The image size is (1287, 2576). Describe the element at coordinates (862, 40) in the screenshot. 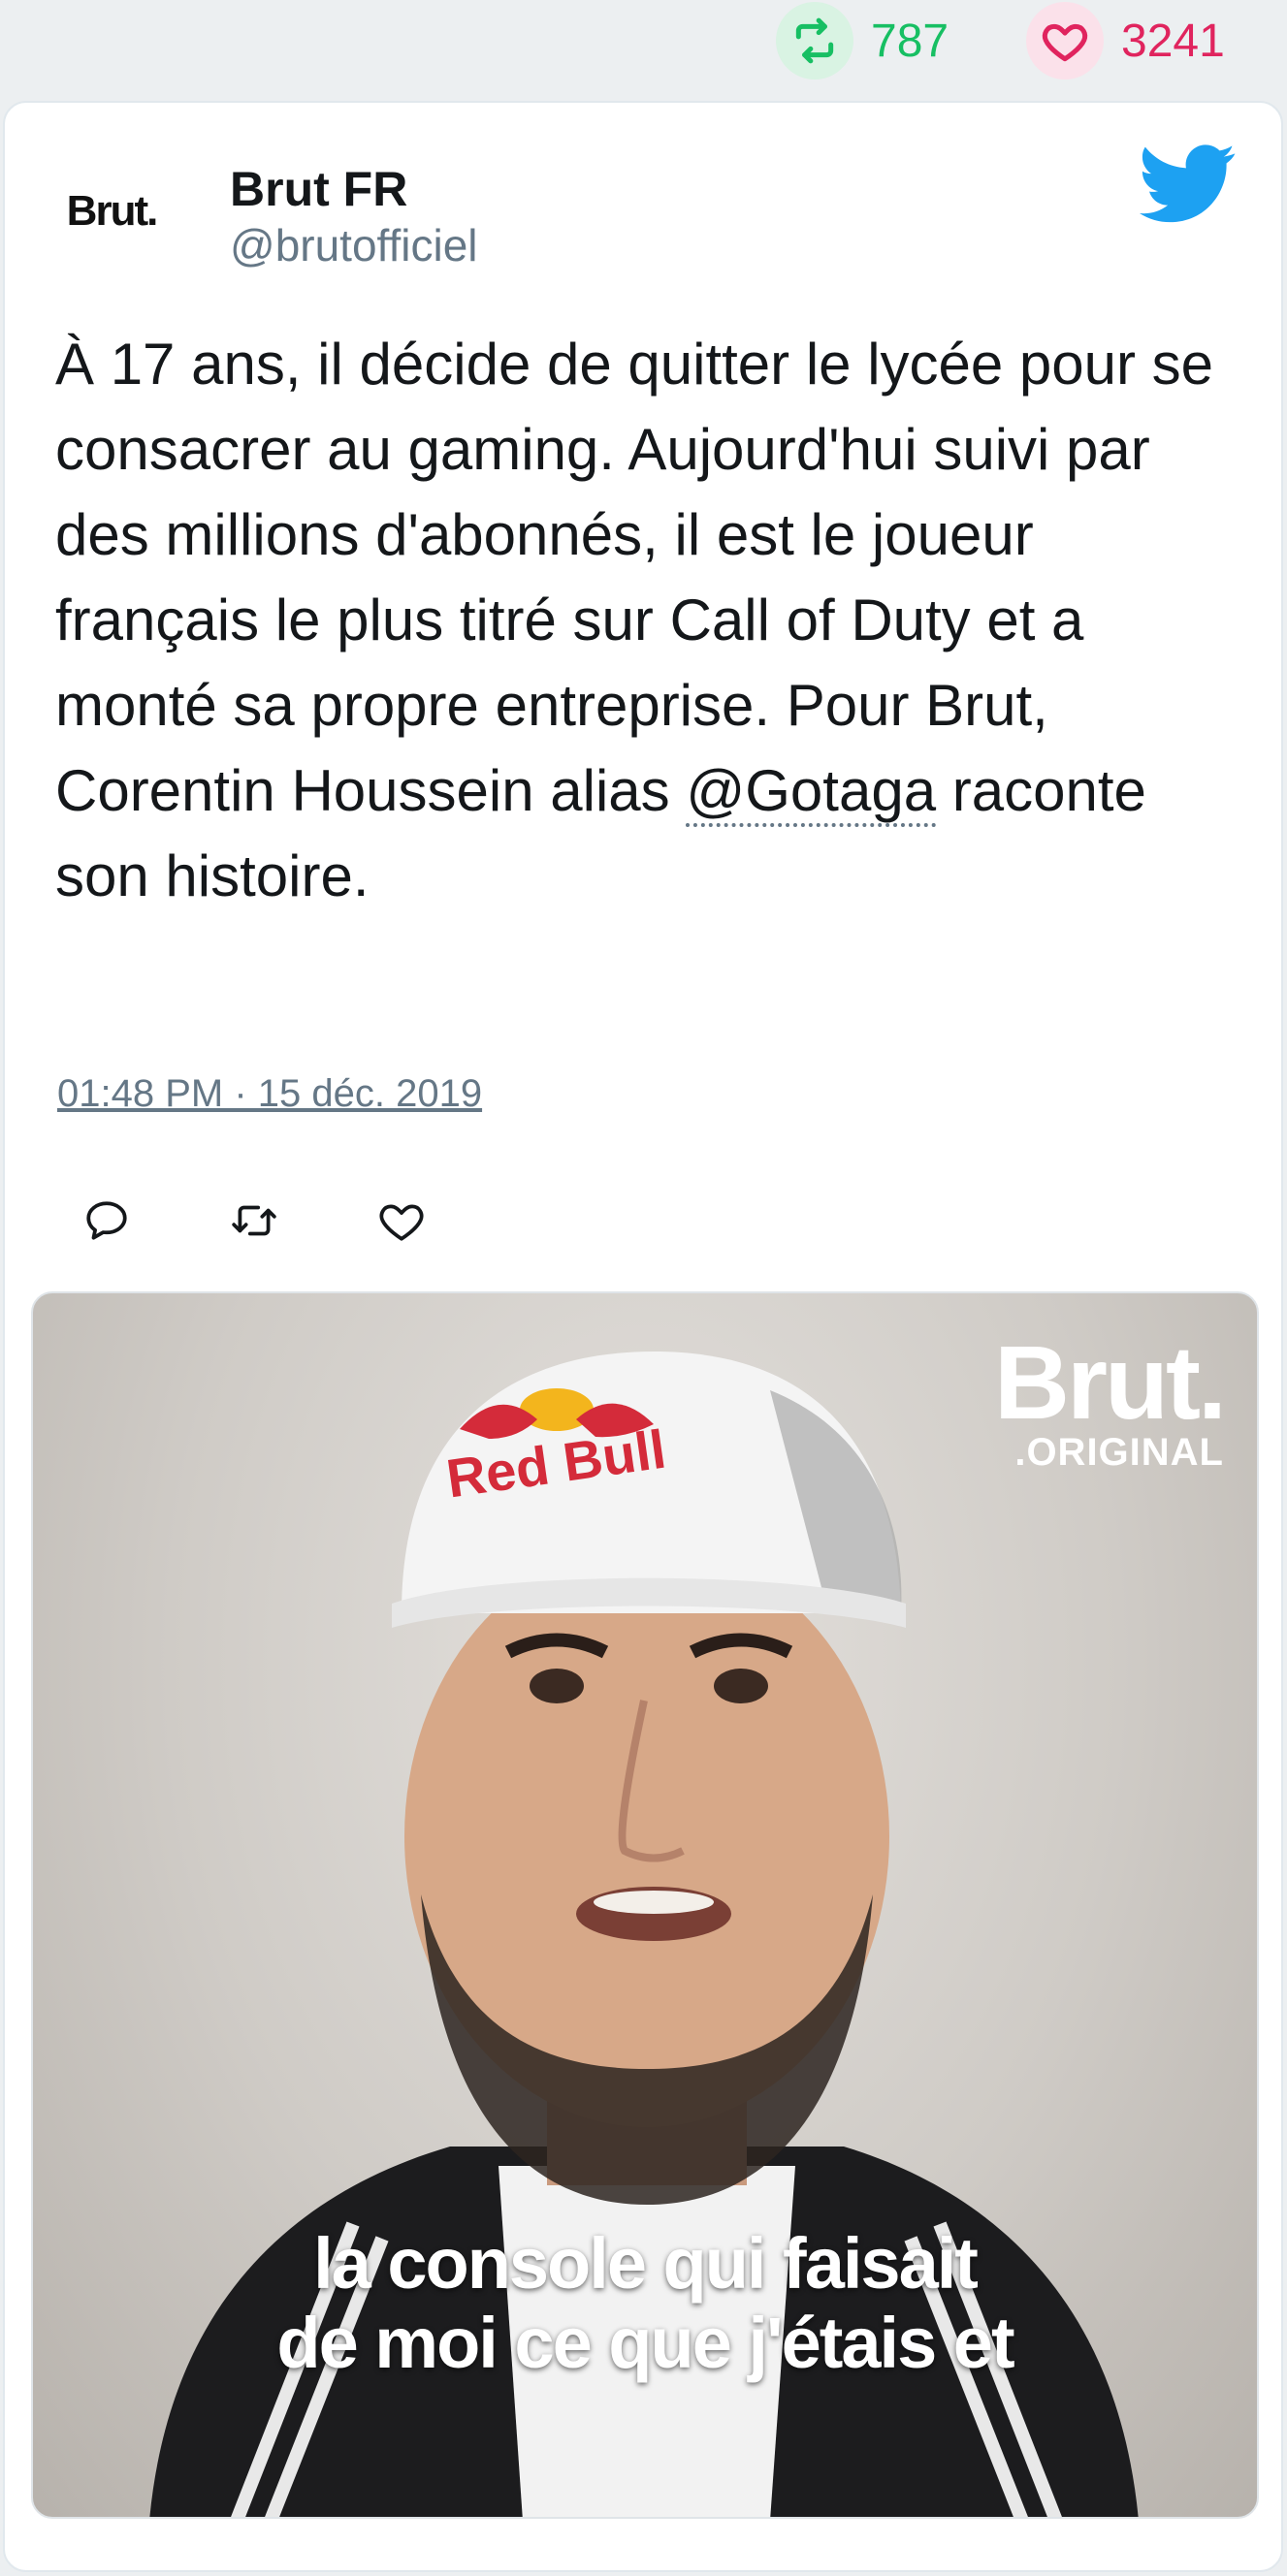

I see `retweet-stat: 787` at that location.